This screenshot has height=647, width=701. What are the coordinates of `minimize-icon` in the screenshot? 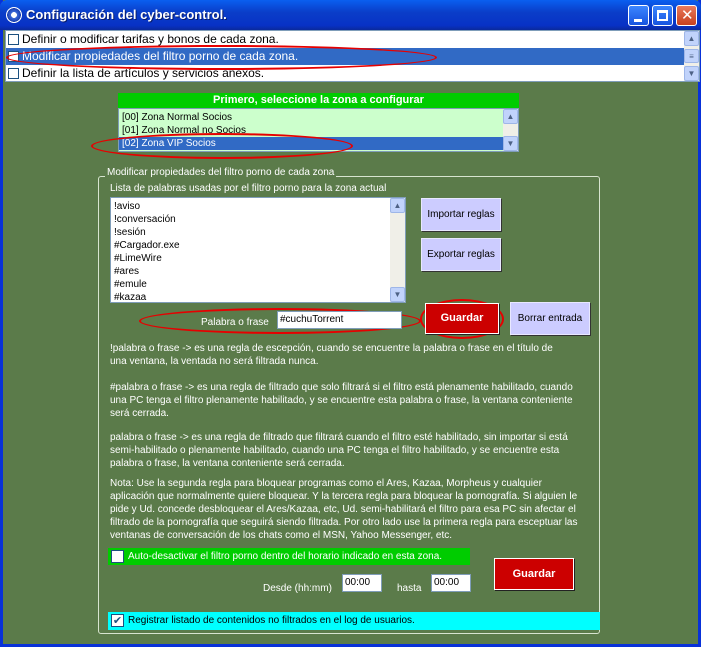 It's located at (638, 20).